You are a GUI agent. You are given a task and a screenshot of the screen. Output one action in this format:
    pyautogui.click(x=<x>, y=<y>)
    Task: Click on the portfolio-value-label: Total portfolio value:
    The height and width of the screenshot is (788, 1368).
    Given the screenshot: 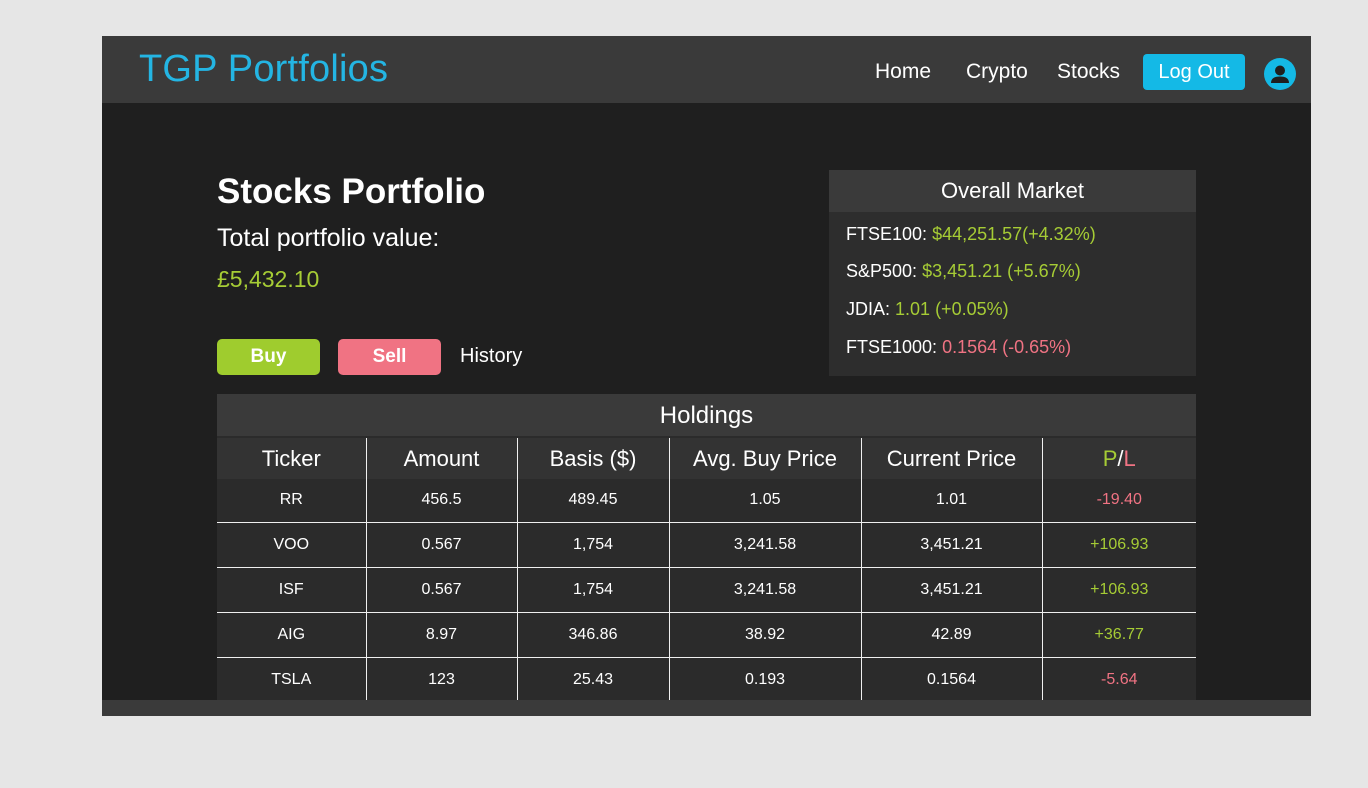 What is the action you would take?
    pyautogui.click(x=328, y=238)
    